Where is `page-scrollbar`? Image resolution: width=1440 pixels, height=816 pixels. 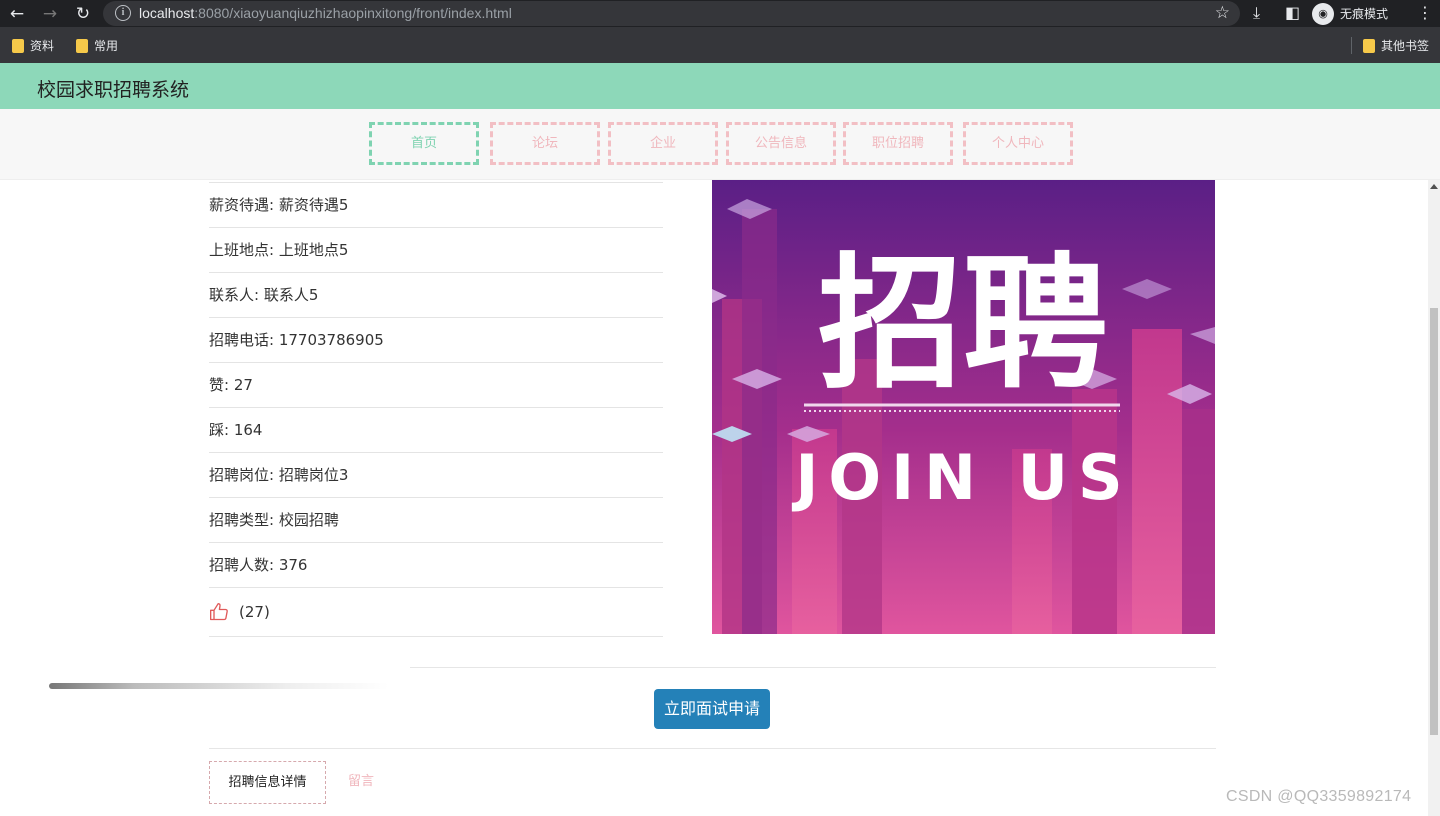
page-scrollbar is located at coordinates (1434, 498).